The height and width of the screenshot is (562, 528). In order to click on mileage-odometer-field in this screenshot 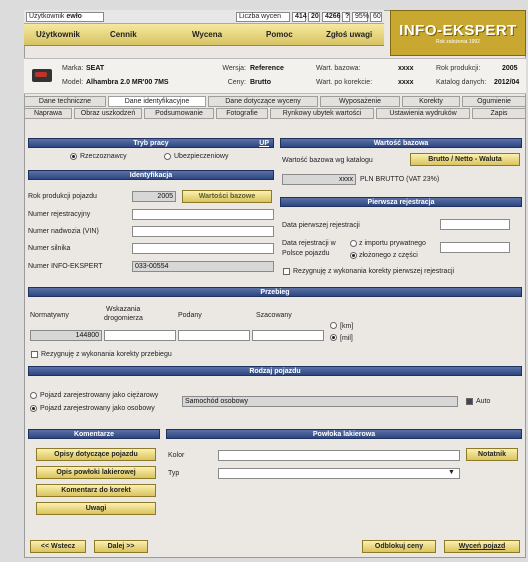, I will do `click(140, 335)`.